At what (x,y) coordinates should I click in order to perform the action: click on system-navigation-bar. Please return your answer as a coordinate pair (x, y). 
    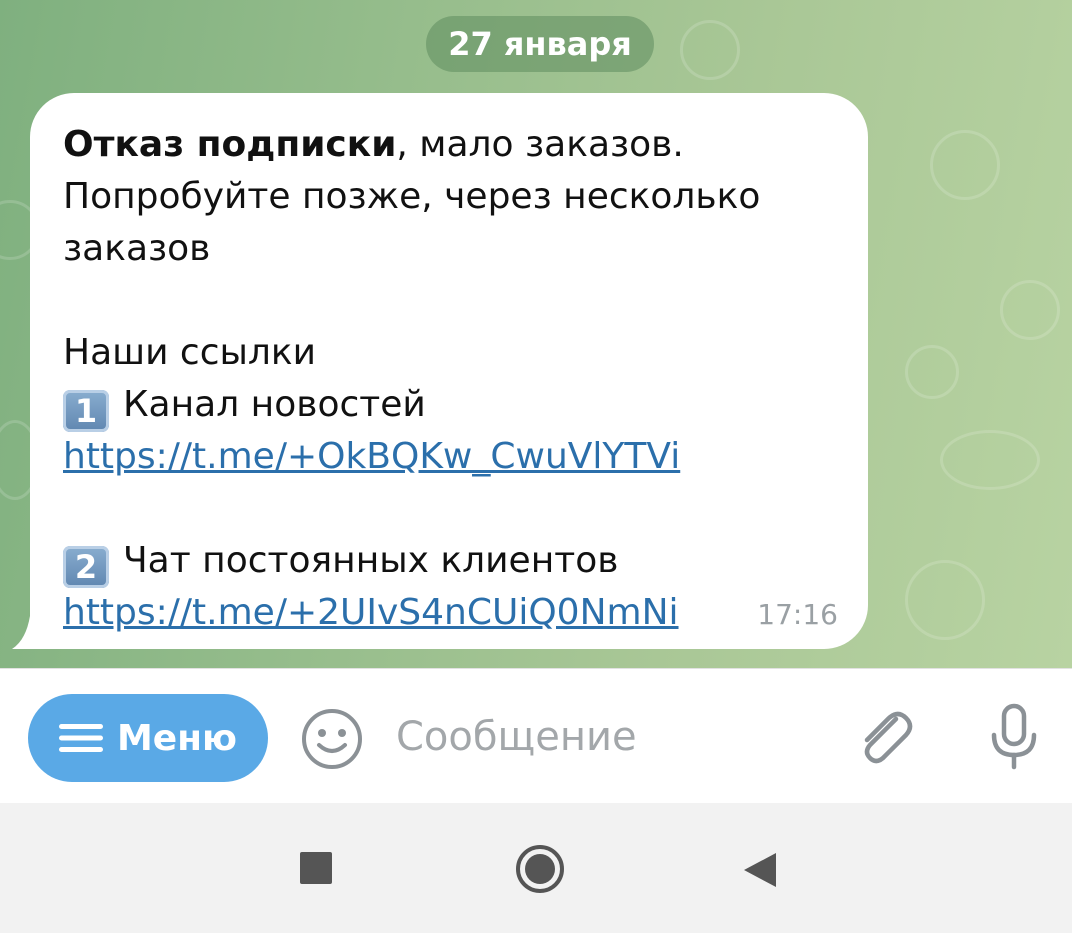
    Looking at the image, I should click on (536, 868).